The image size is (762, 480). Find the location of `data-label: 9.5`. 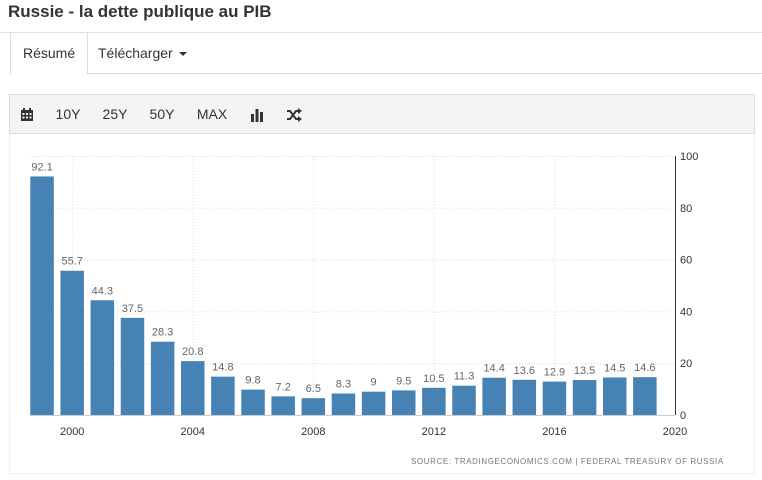

data-label: 9.5 is located at coordinates (403, 381).